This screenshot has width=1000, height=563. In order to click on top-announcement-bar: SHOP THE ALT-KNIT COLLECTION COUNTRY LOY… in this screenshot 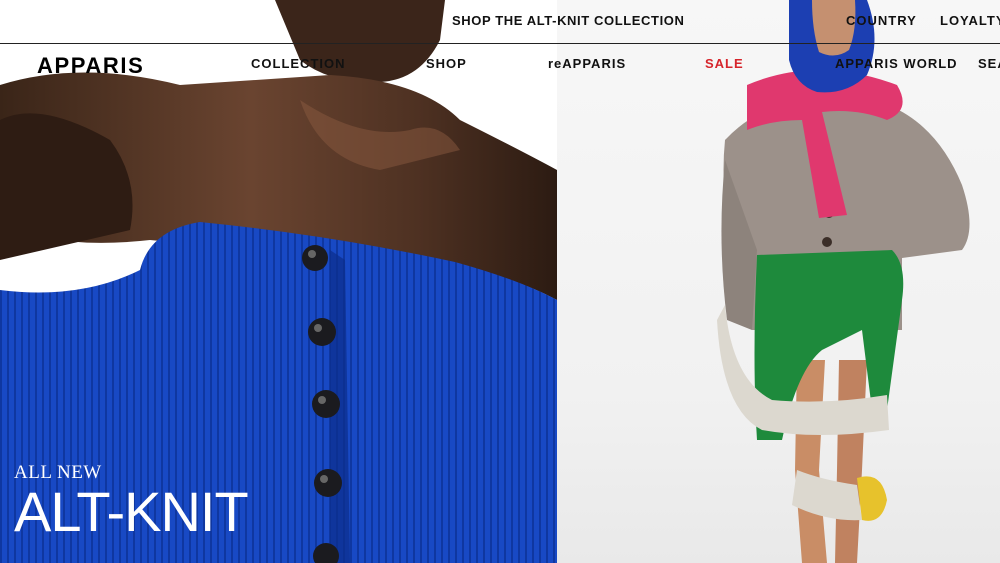, I will do `click(500, 22)`.